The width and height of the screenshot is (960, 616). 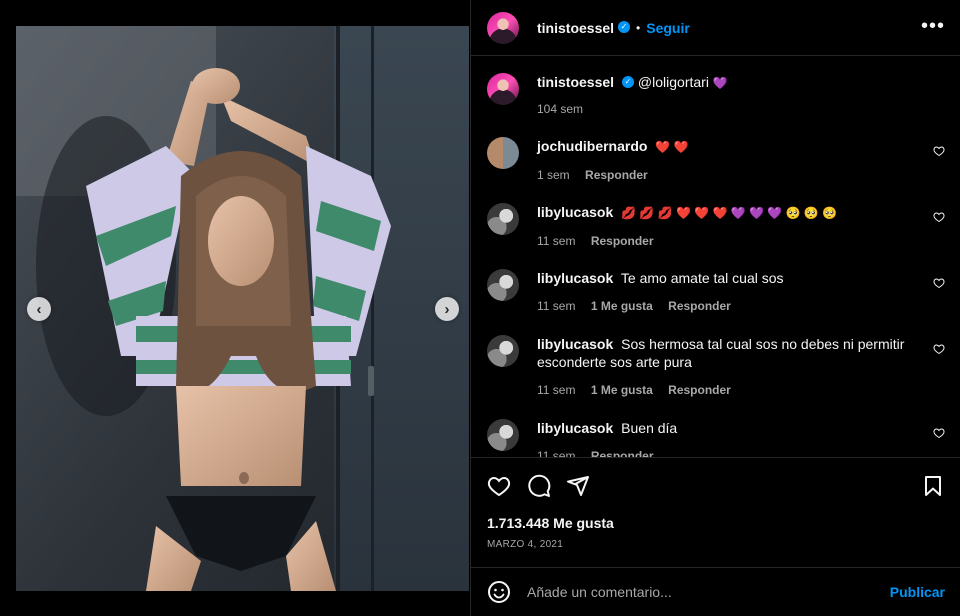 I want to click on author-line: tinistoessel ✓ • Seguir, so click(x=613, y=28).